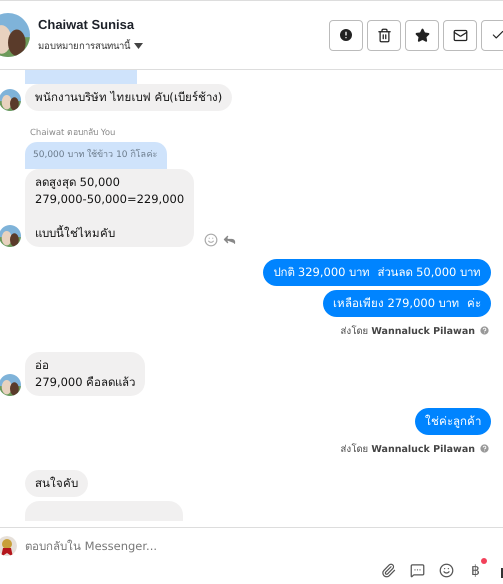 This screenshot has width=503, height=584. Describe the element at coordinates (56, 483) in the screenshot. I see `message-bubble: สนใจคับ` at that location.